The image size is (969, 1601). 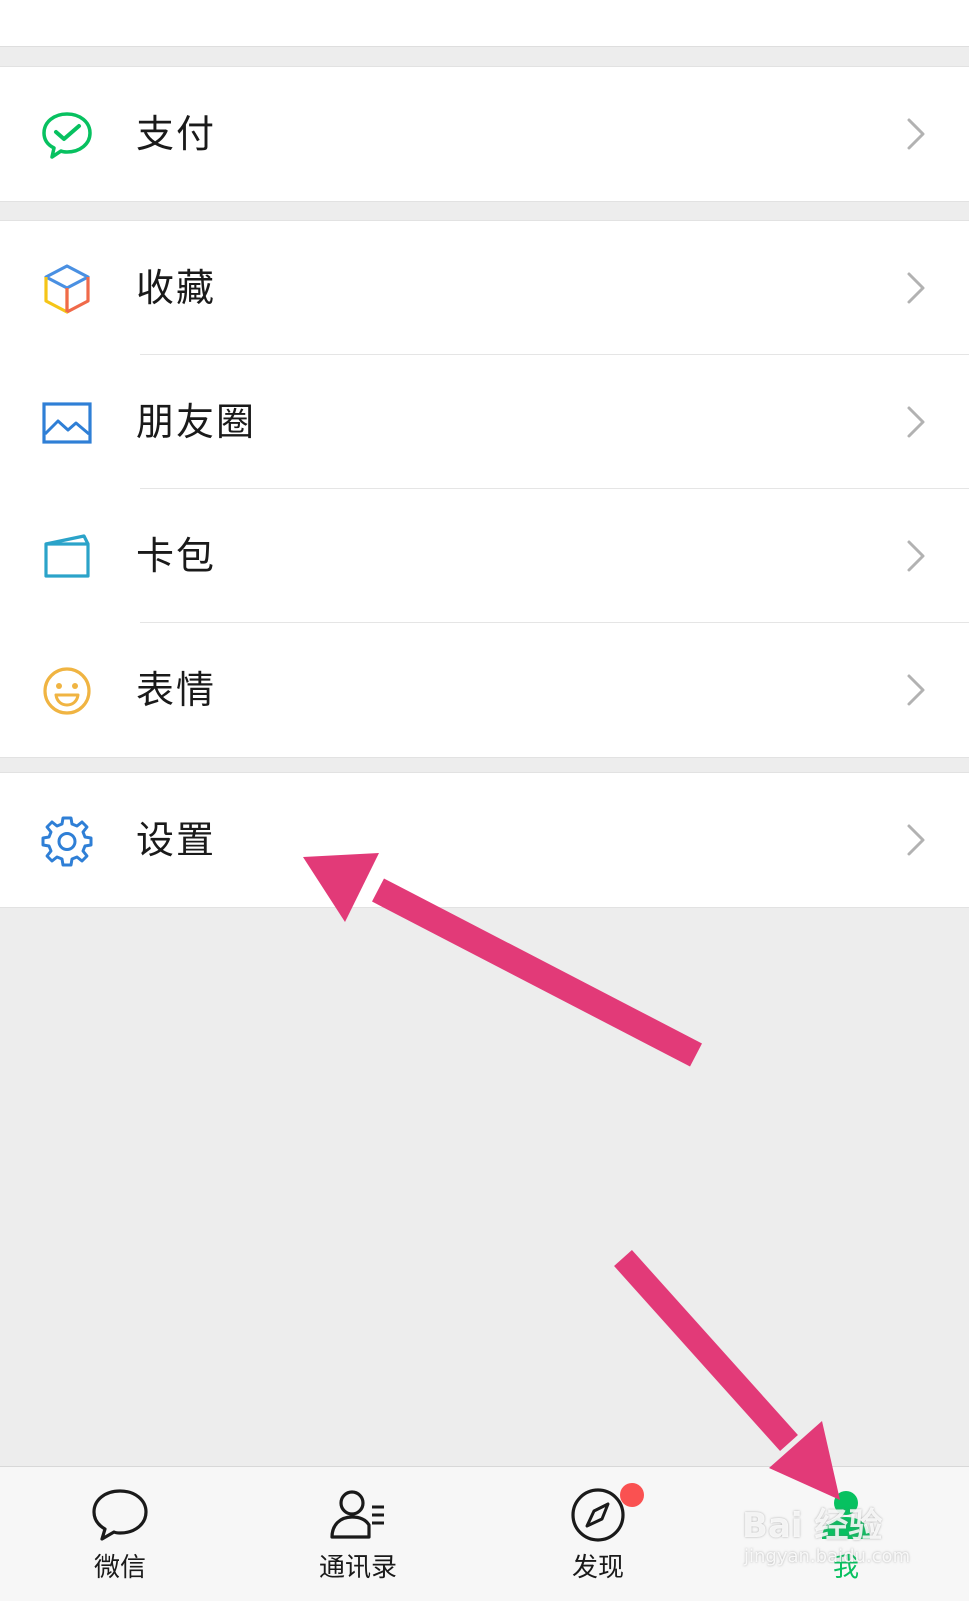 What do you see at coordinates (484, 690) in the screenshot?
I see `menu-item-stickers: 表情` at bounding box center [484, 690].